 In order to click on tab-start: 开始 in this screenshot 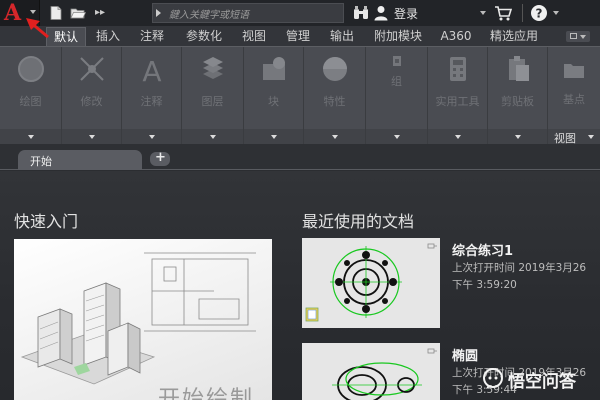, I will do `click(80, 160)`.